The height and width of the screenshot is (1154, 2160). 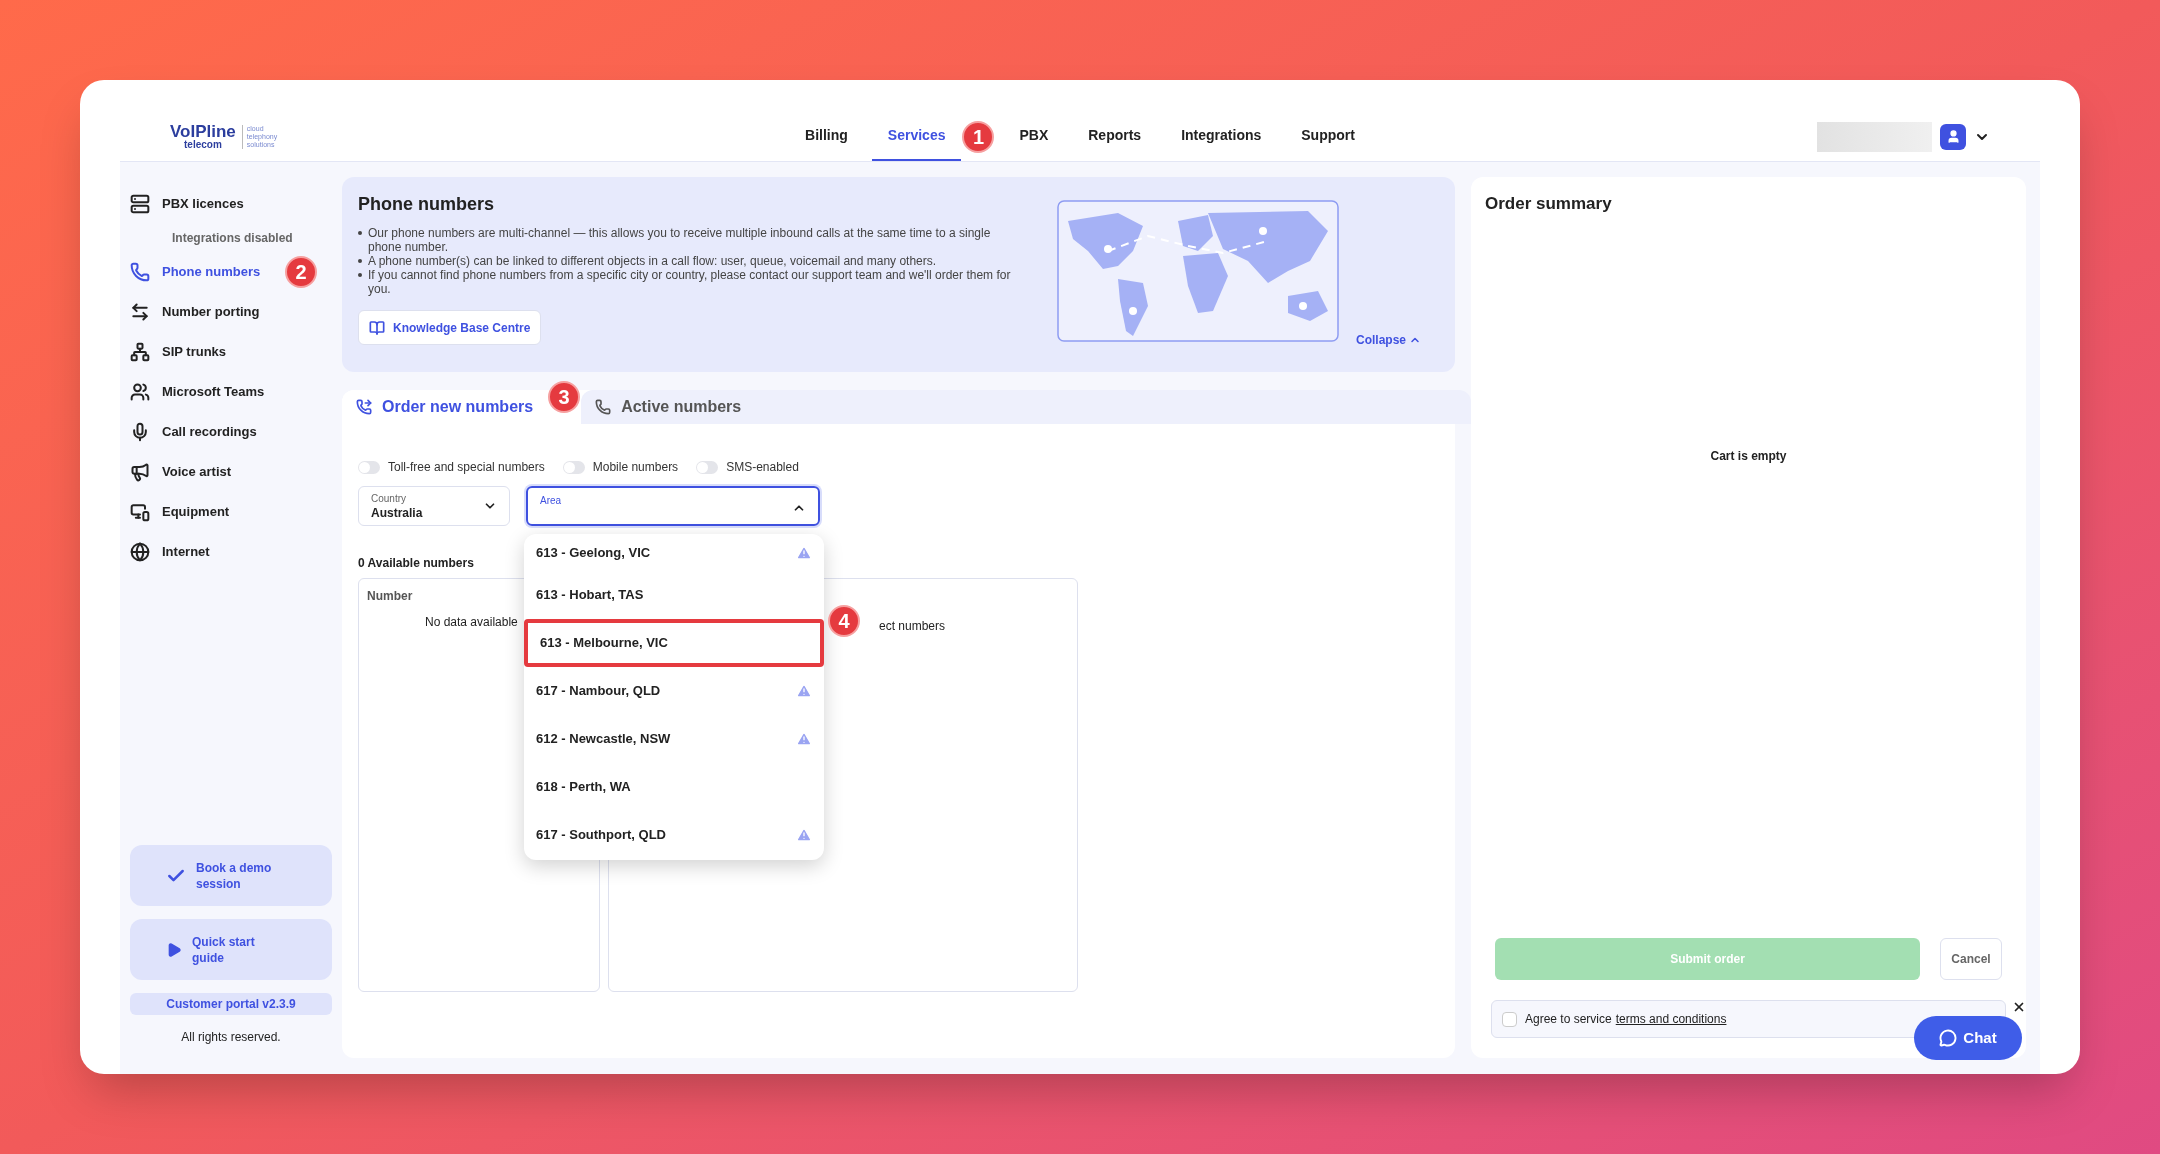 What do you see at coordinates (1748, 456) in the screenshot?
I see `empty-cart-text: Cart is empty` at bounding box center [1748, 456].